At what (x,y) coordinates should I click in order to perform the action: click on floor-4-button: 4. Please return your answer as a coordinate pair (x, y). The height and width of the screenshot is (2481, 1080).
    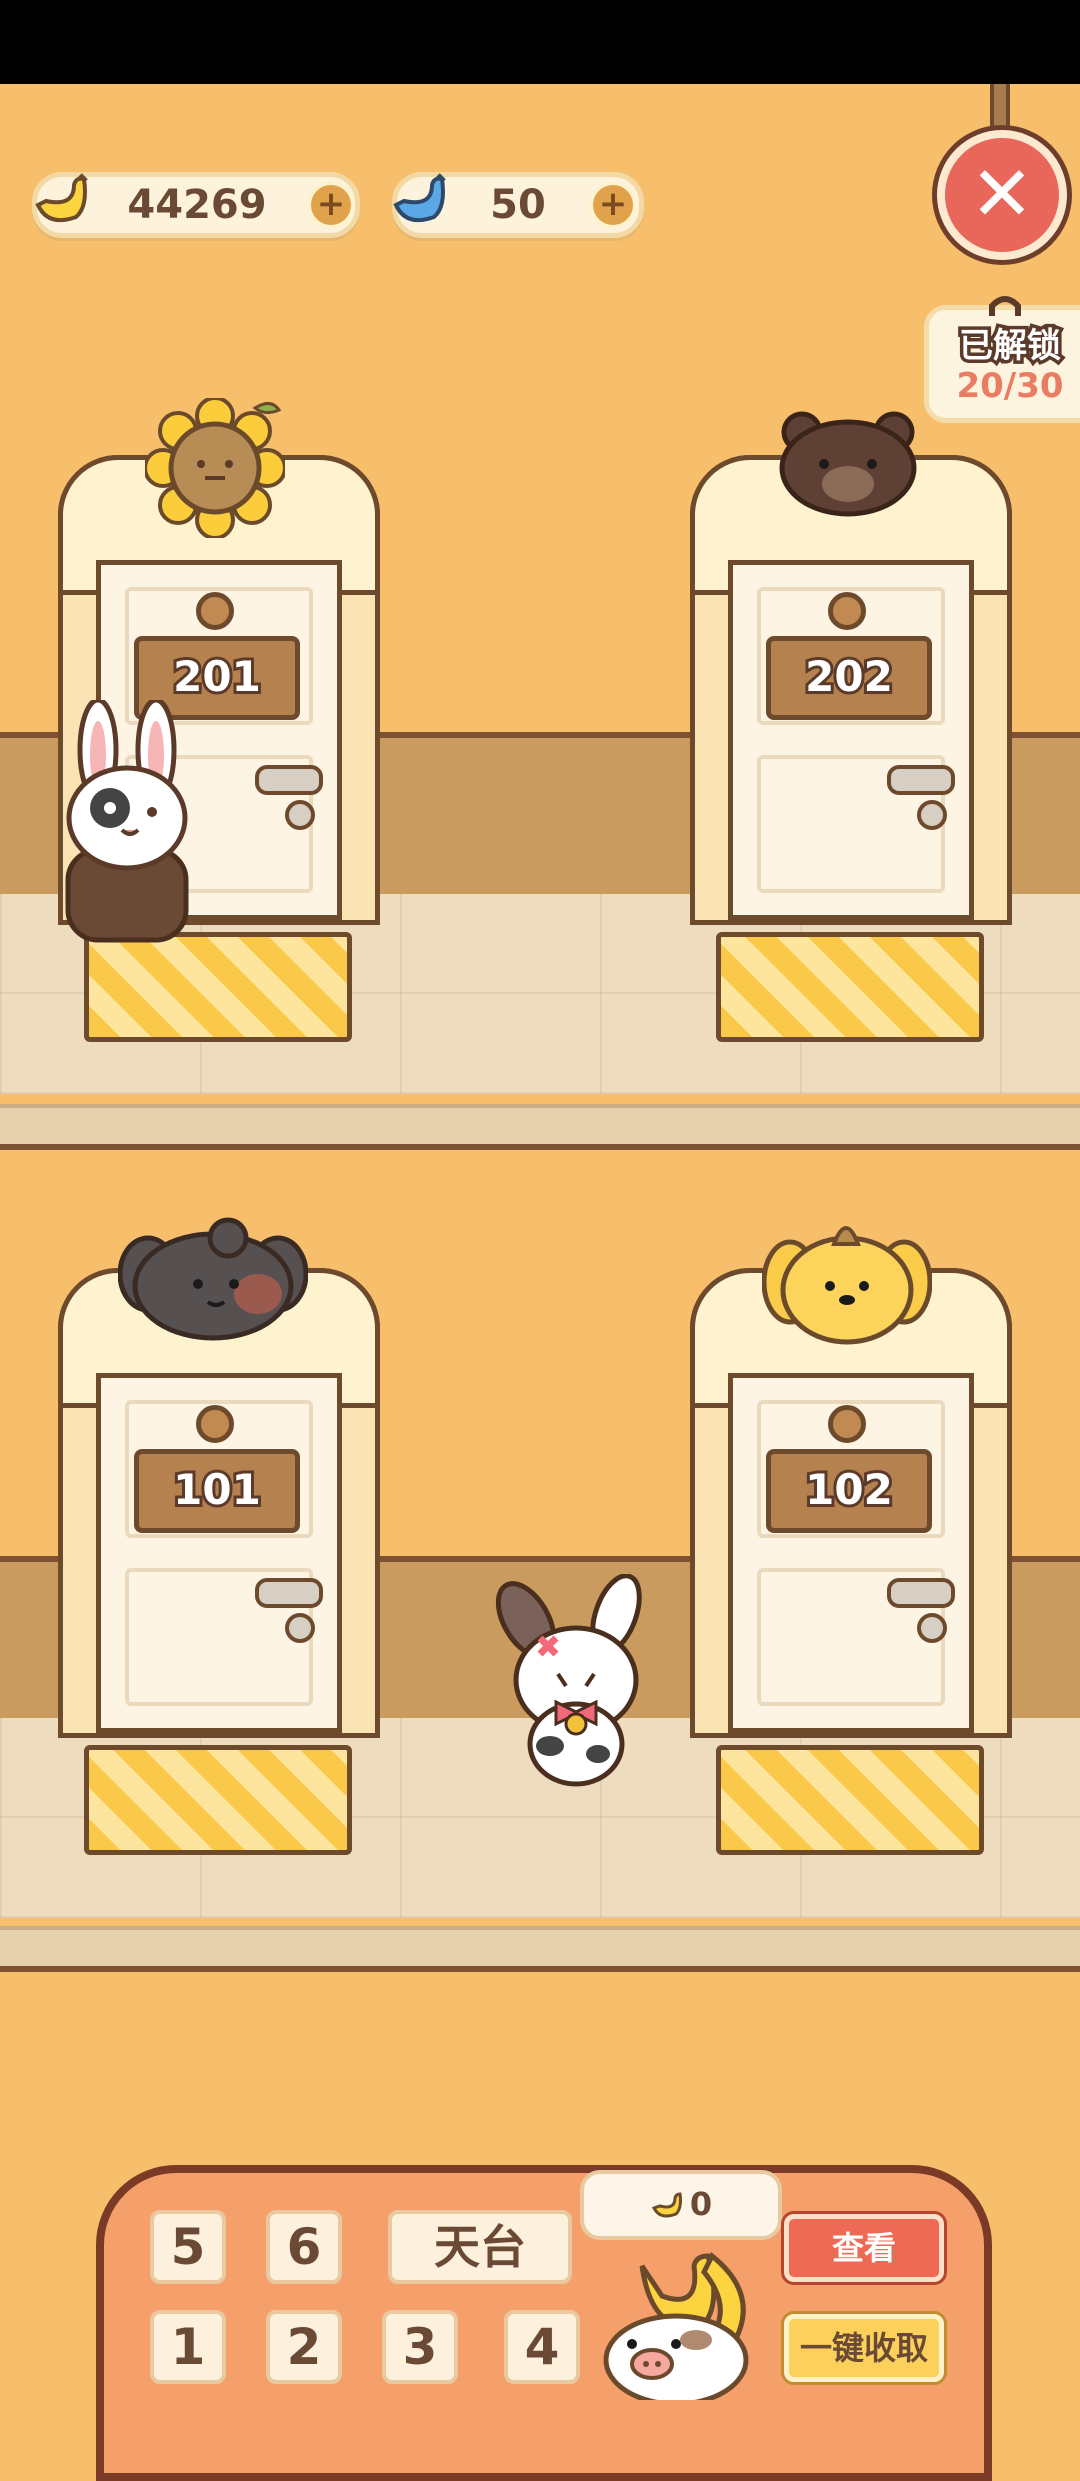
    Looking at the image, I should click on (542, 2347).